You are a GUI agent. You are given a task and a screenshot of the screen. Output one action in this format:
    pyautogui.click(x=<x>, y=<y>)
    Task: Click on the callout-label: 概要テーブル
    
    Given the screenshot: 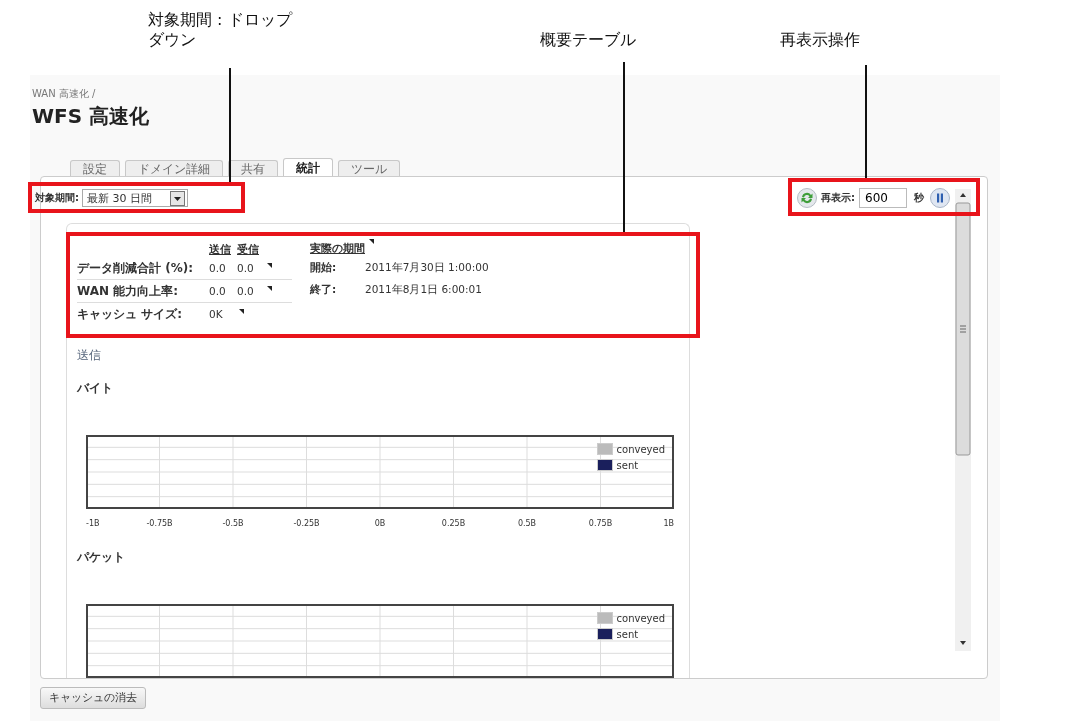 What is the action you would take?
    pyautogui.click(x=588, y=40)
    